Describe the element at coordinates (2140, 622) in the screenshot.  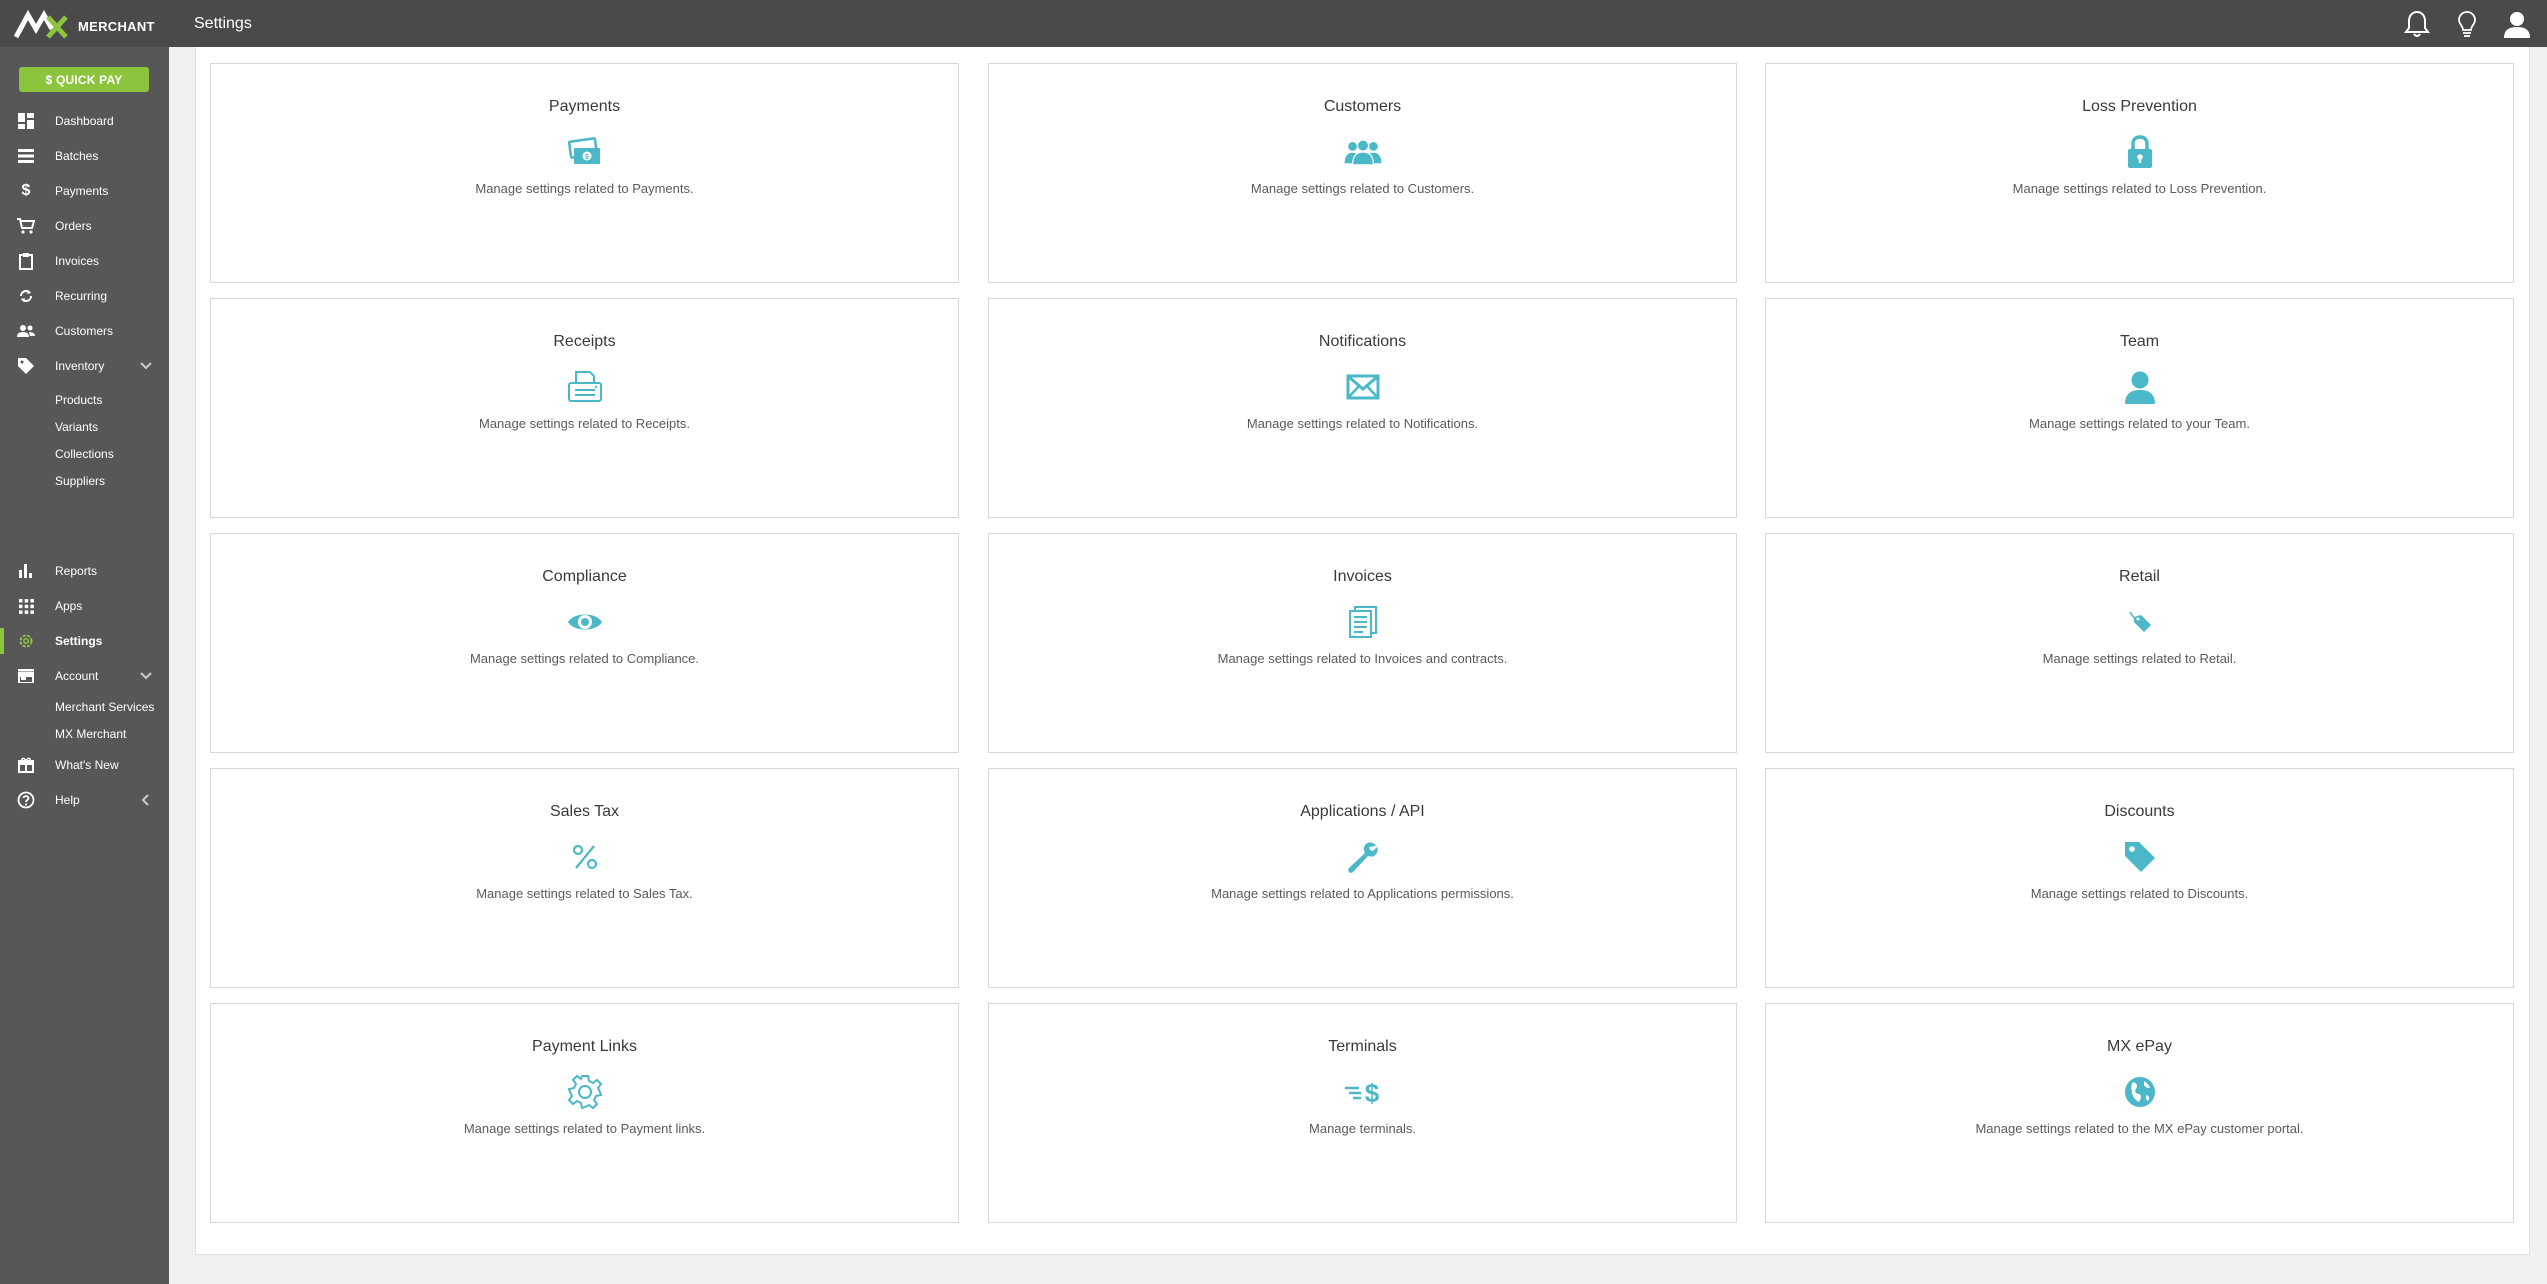
I see `tag-small-icon` at that location.